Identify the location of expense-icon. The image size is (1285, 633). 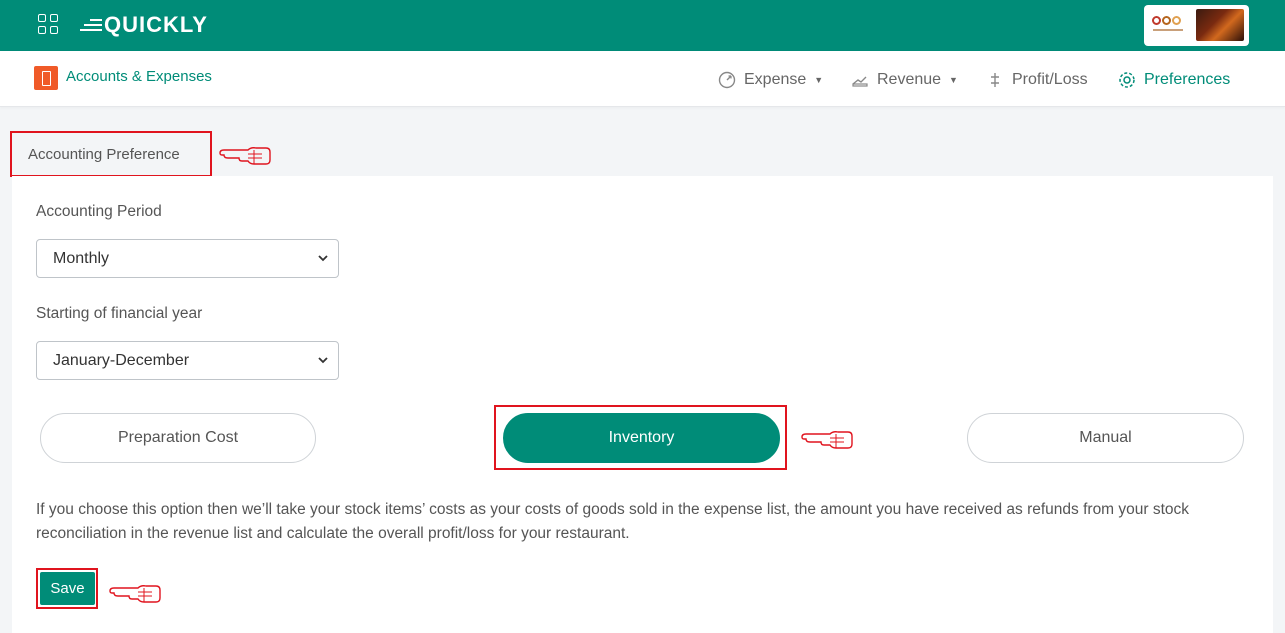
(727, 80).